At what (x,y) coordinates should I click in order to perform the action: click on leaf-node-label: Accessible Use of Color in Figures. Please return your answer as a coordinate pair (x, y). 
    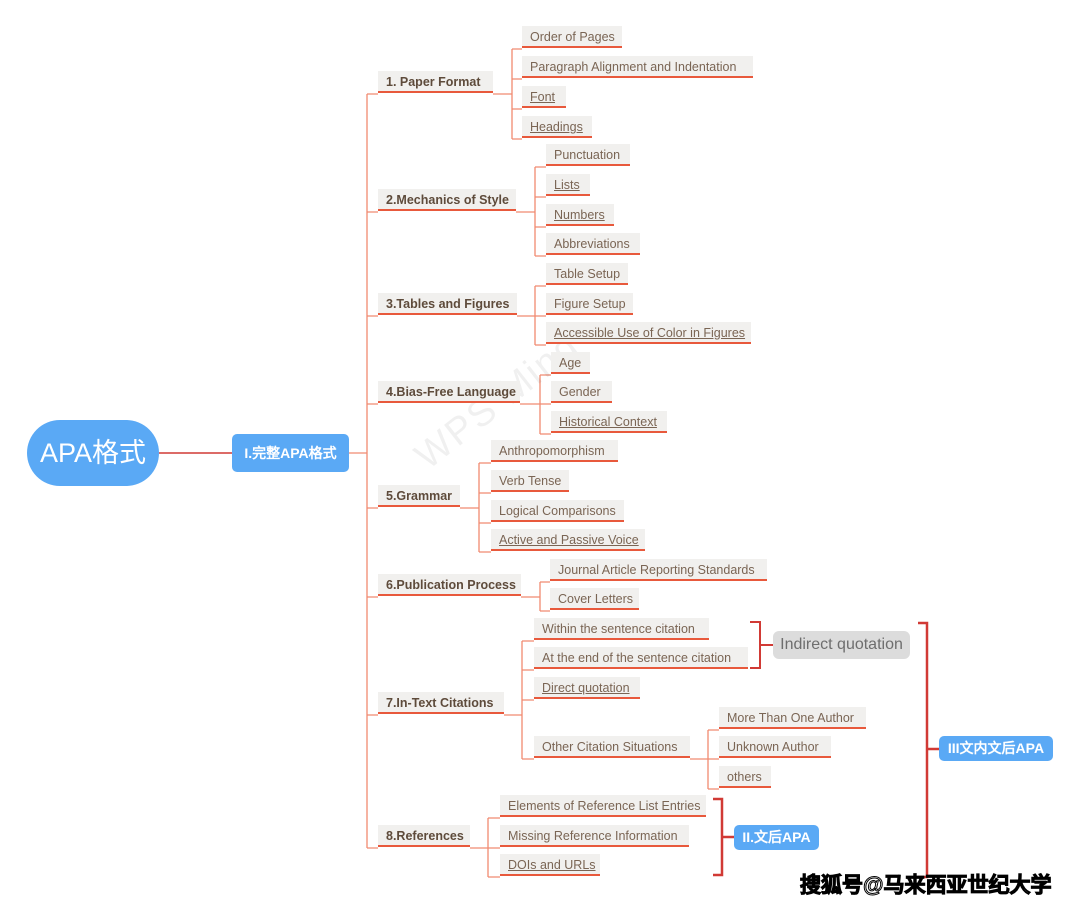
    Looking at the image, I should click on (650, 333).